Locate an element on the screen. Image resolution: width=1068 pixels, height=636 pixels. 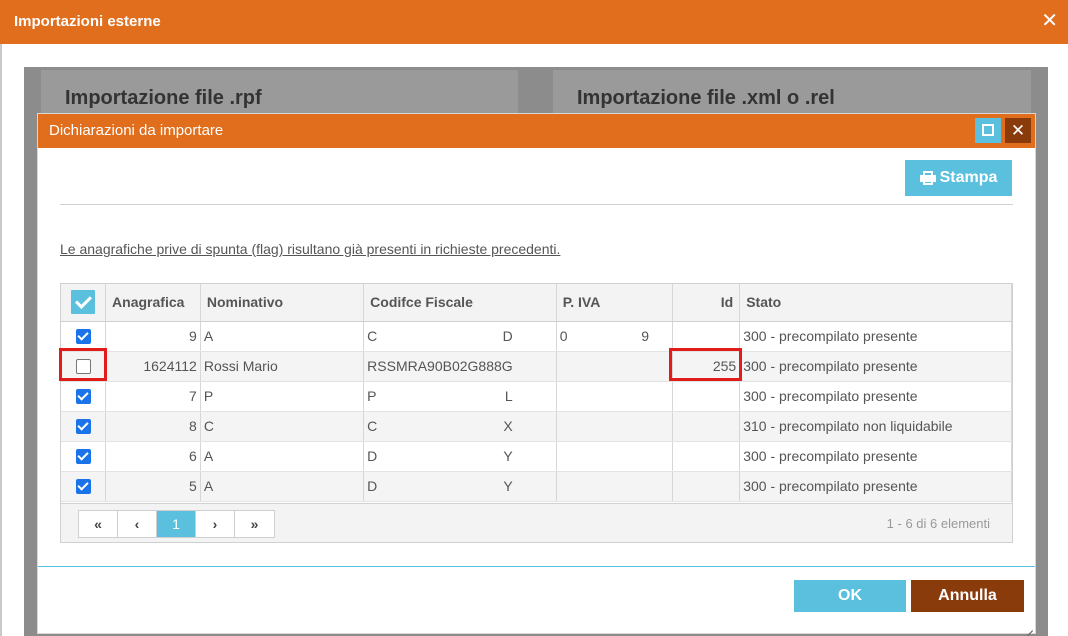
cell-codice-fiscale: CX is located at coordinates (460, 426).